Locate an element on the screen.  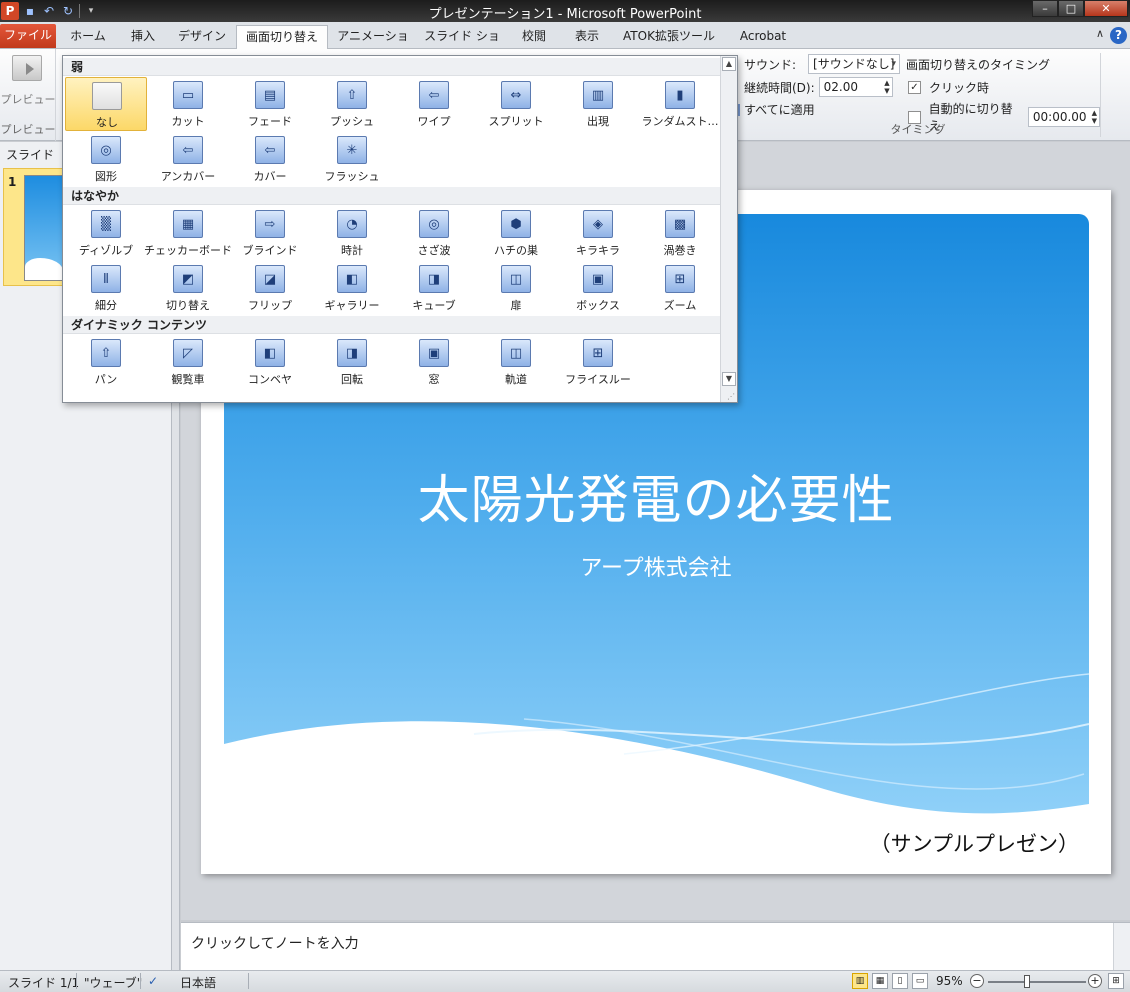
transition-option: ◨ キューブ is located at coordinates (434, 288).